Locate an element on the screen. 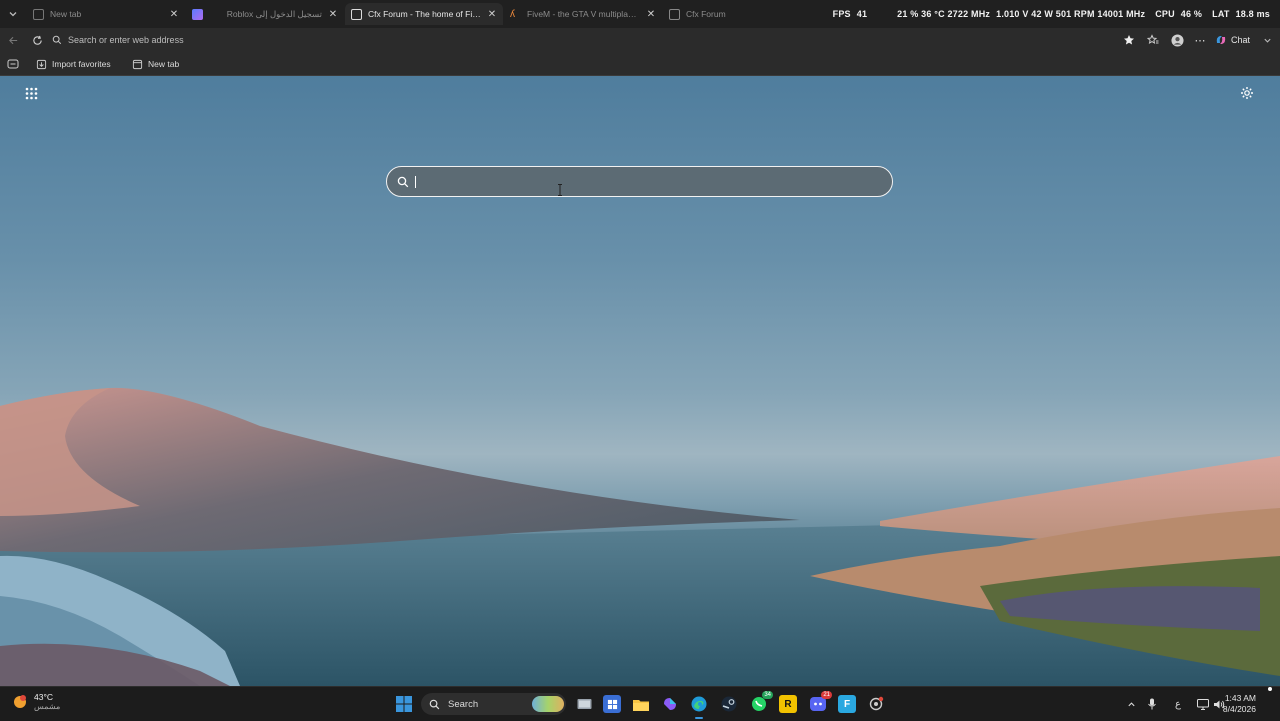  tab-cfx-forum: Cfx Forum is located at coordinates (713, 14).